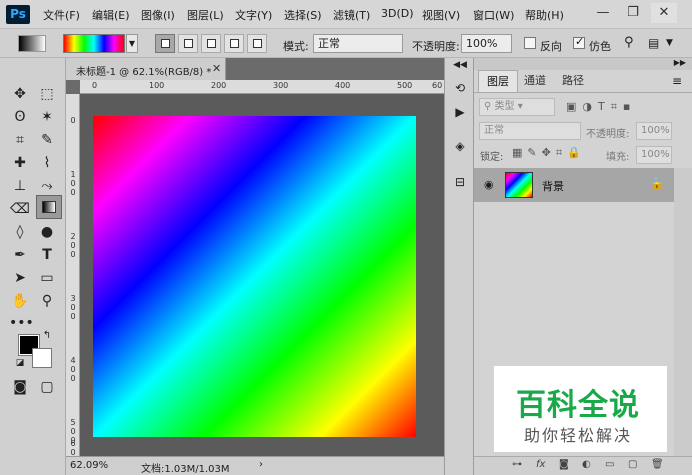  What do you see at coordinates (47, 278) in the screenshot?
I see `rectangle-tool-icon: ▭` at bounding box center [47, 278].